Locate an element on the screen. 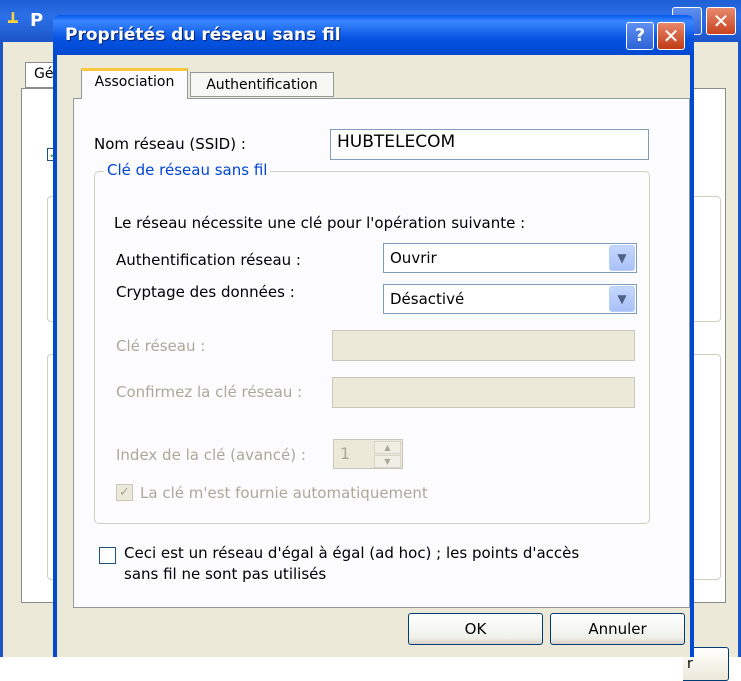 This screenshot has width=741, height=681. encryption-select: Désactivé ▼ is located at coordinates (510, 299).